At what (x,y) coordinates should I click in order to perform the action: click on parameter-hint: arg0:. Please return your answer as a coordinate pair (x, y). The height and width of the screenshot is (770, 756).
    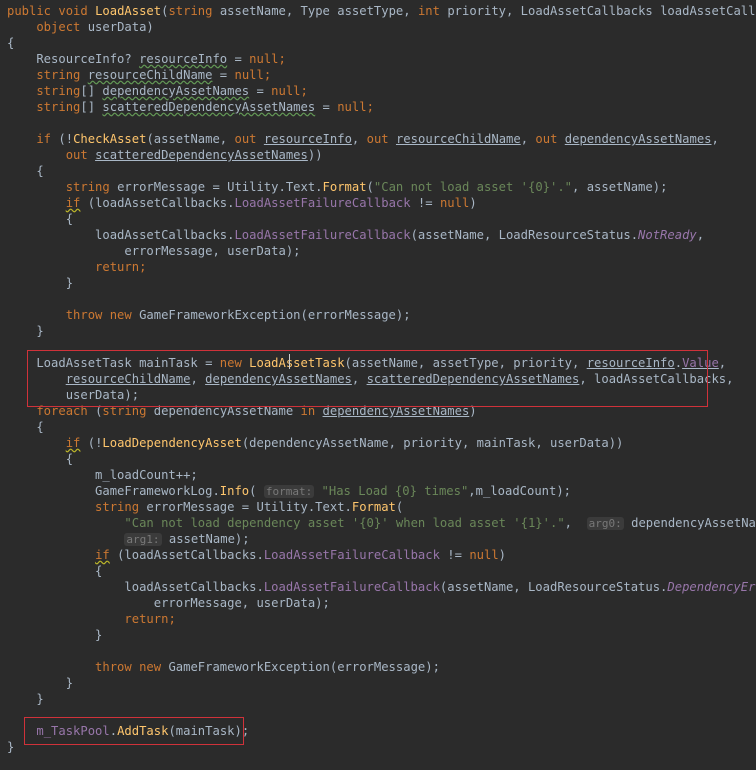
    Looking at the image, I should click on (605, 523).